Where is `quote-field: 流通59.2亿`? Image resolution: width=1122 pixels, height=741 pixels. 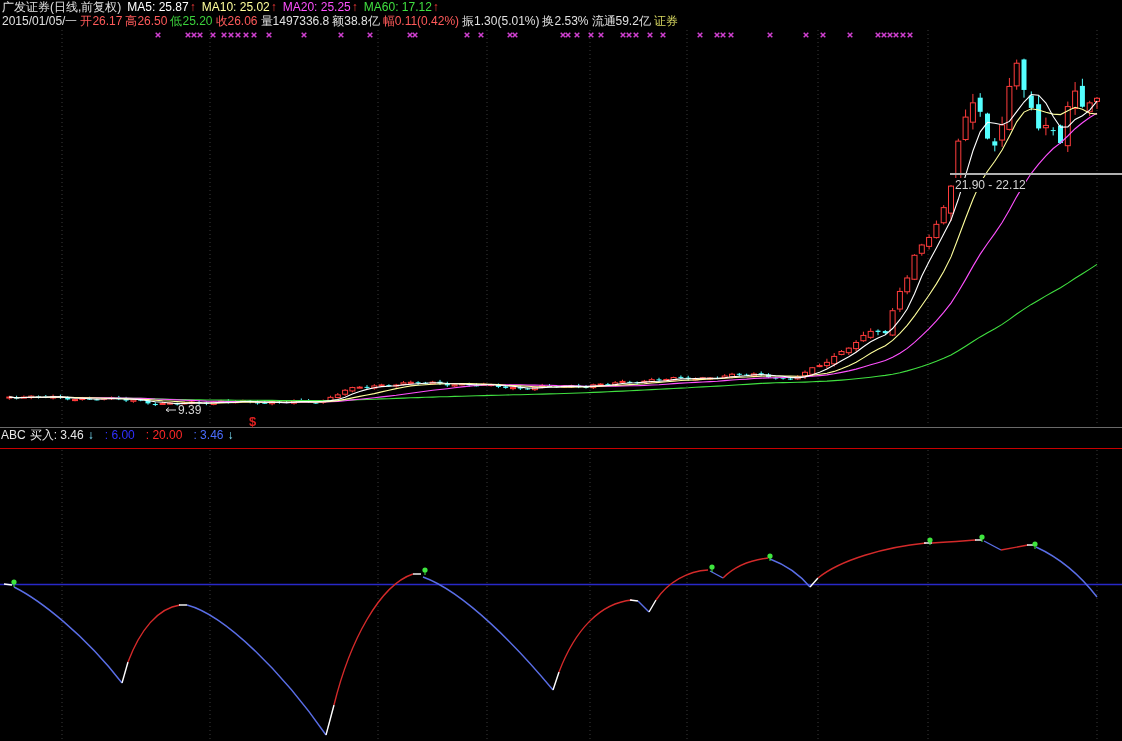
quote-field: 流通59.2亿 is located at coordinates (621, 21).